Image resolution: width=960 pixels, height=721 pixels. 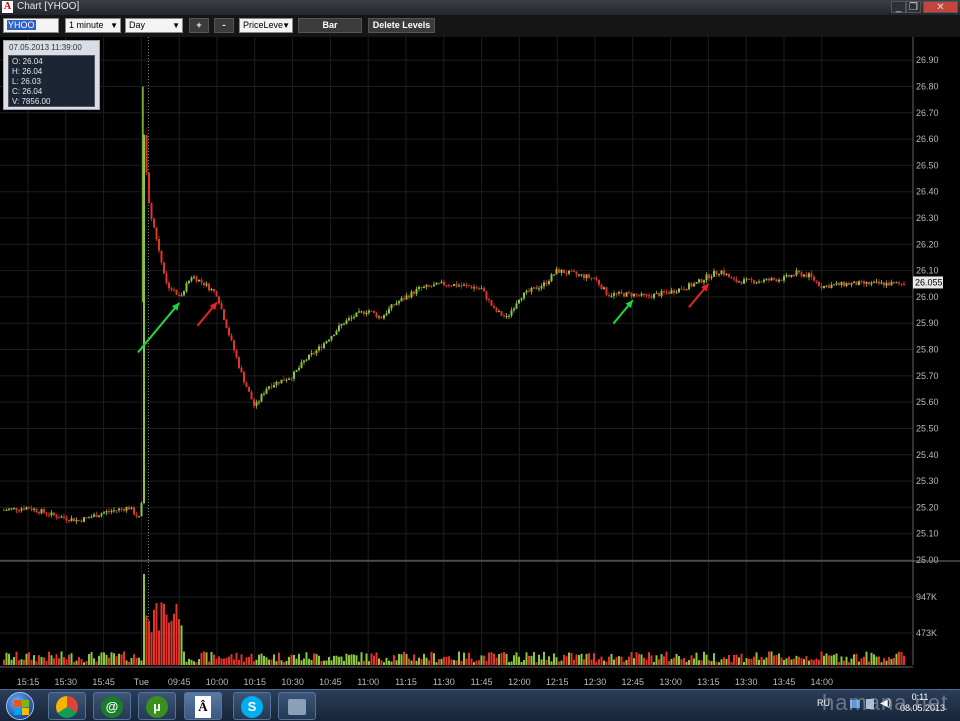 What do you see at coordinates (330, 25) in the screenshot?
I see `bar-style-button: Bar` at bounding box center [330, 25].